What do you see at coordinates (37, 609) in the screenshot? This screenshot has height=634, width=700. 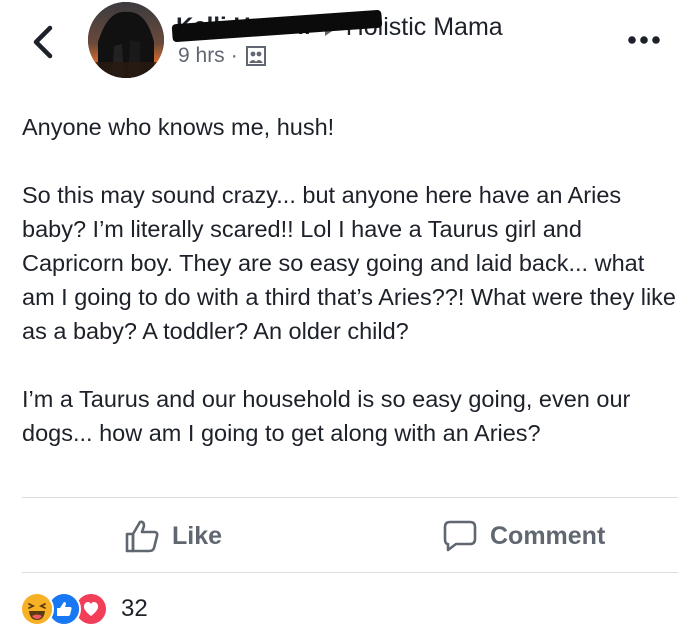 I see `haha-icon` at bounding box center [37, 609].